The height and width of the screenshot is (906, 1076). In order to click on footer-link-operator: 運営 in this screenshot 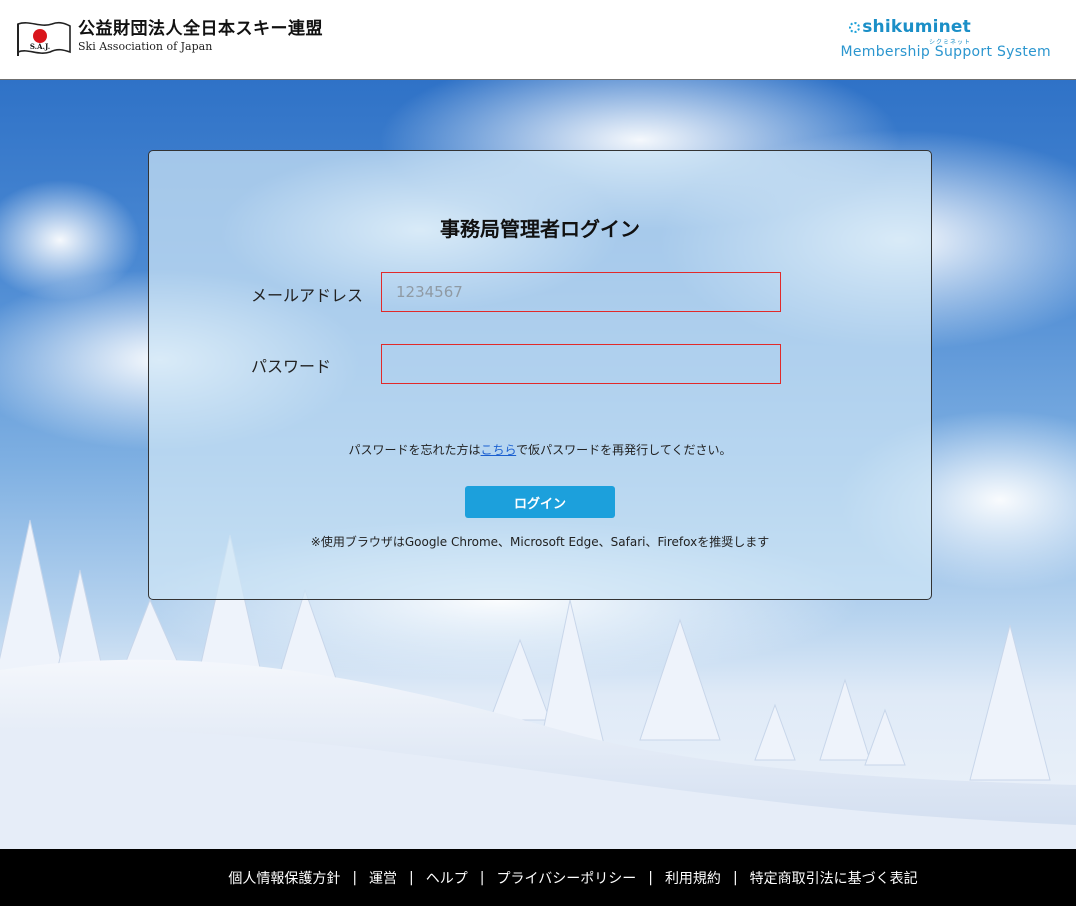, I will do `click(383, 878)`.